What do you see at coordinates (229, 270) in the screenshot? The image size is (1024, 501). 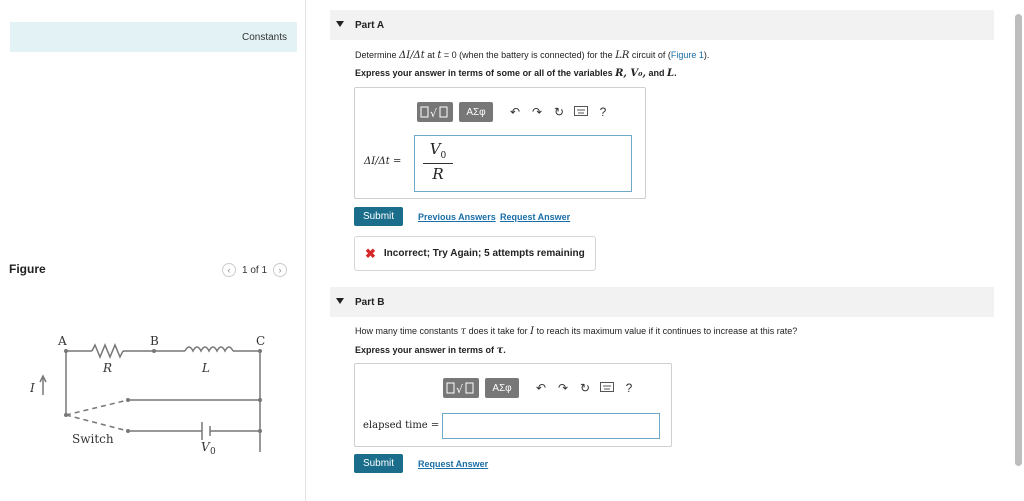 I see `prev-figure-icon: ‹` at bounding box center [229, 270].